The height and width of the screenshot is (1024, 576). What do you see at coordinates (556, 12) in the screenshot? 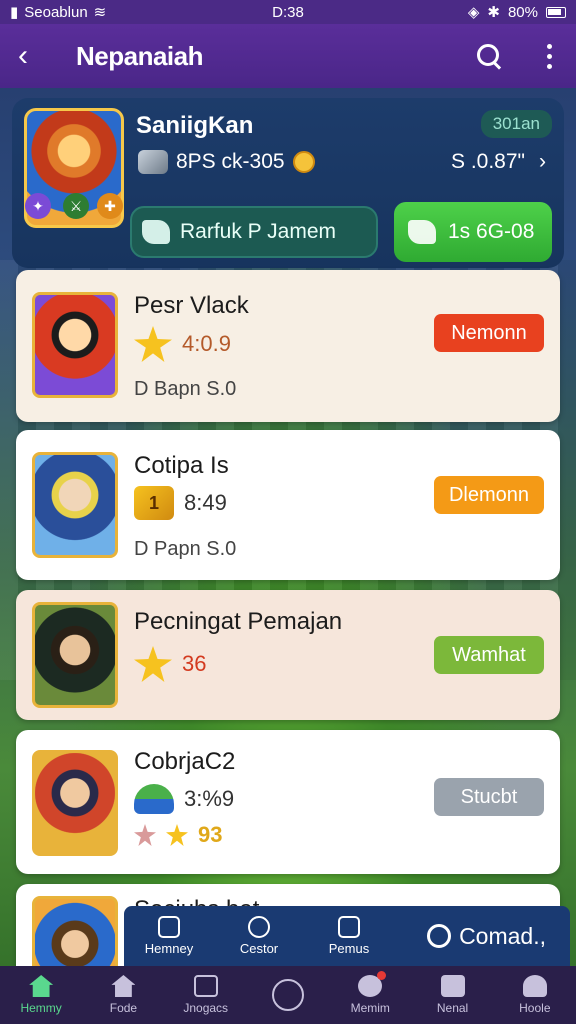
I see `battery-icon` at bounding box center [556, 12].